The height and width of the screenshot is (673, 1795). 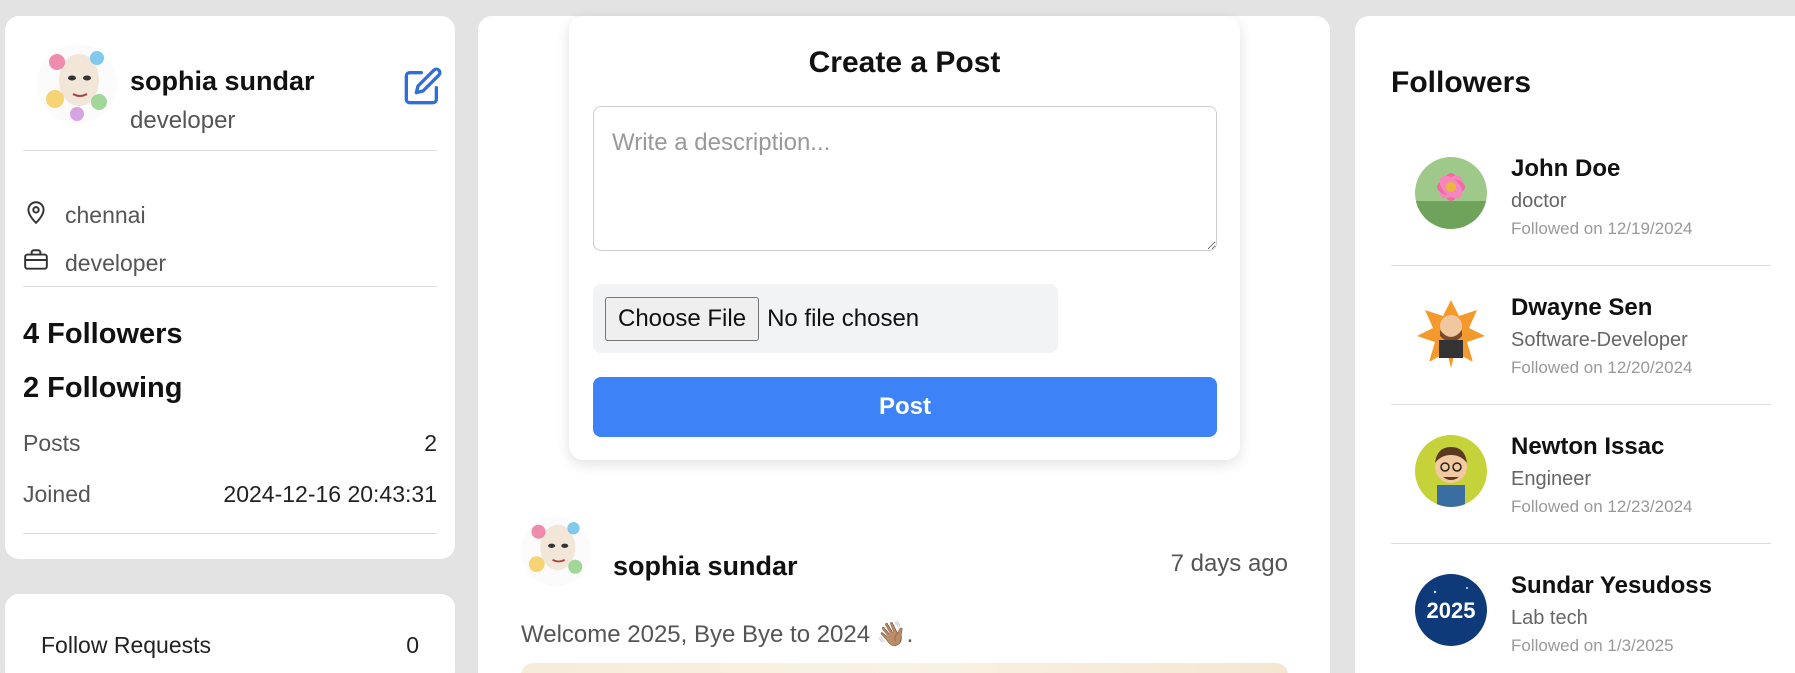 I want to click on post-image, so click(x=904, y=668).